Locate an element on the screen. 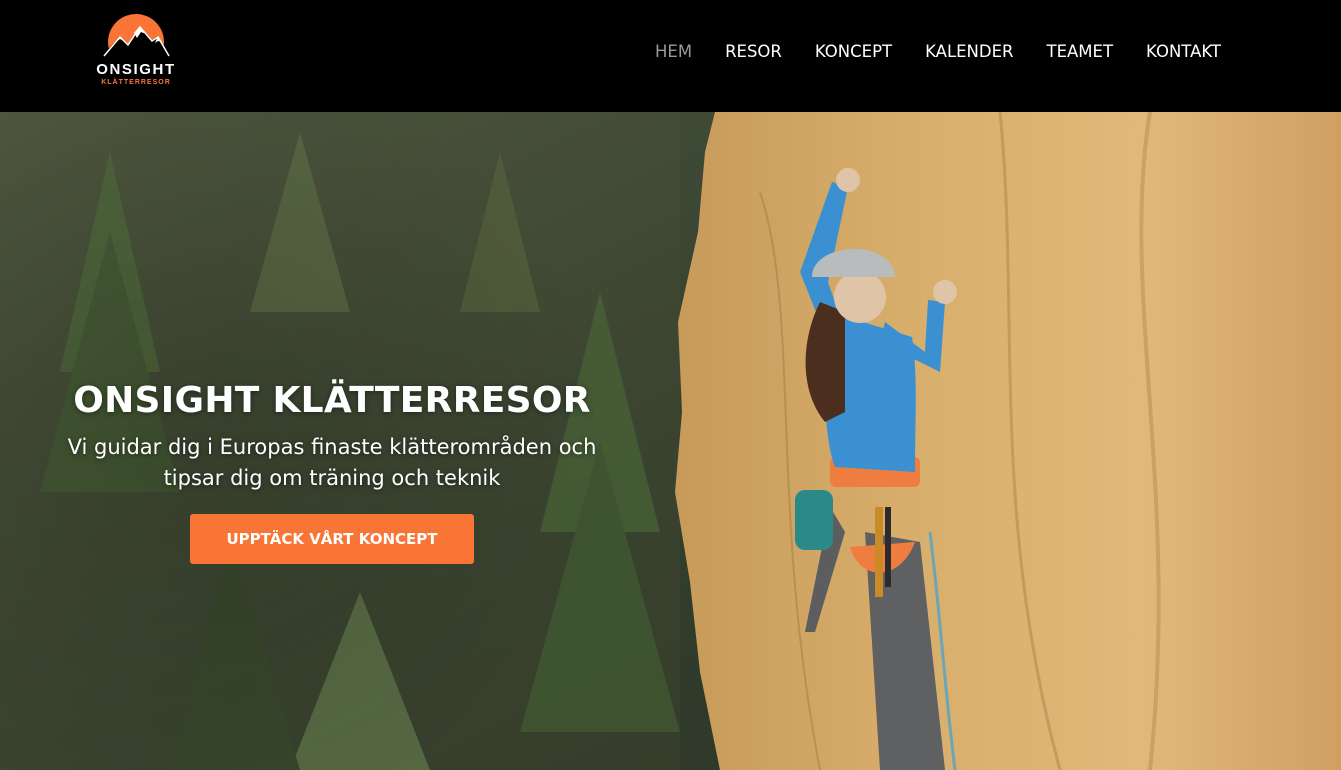 Image resolution: width=1341 pixels, height=770 pixels. brand-logo: ONSIGHT KLÄTTERRESOR is located at coordinates (136, 55).